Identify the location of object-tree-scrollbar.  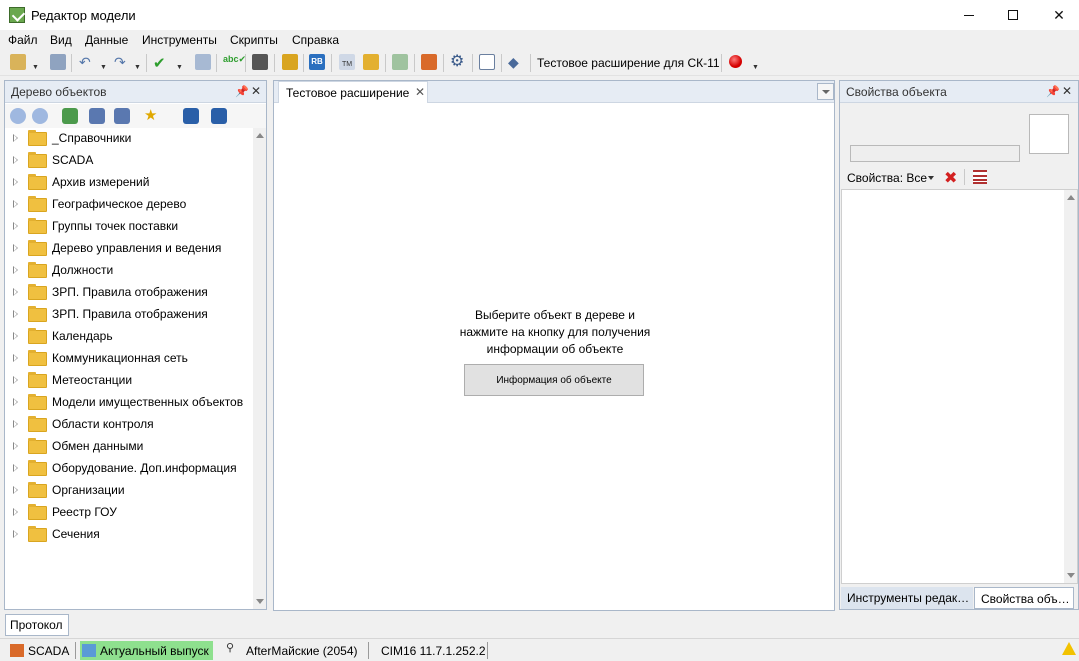
(259, 368).